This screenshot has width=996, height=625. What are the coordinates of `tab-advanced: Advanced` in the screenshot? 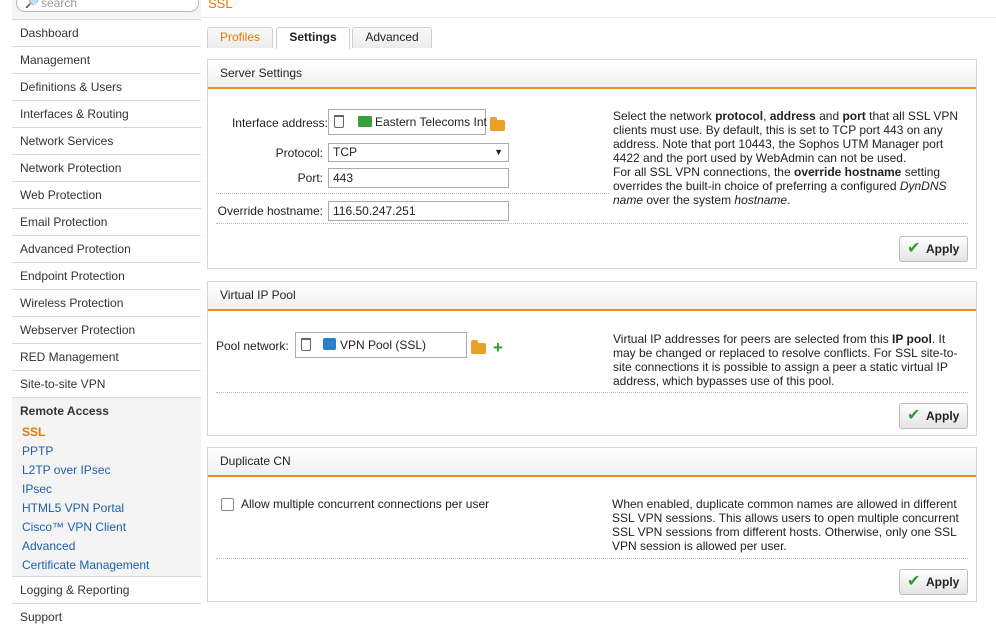 It's located at (392, 37).